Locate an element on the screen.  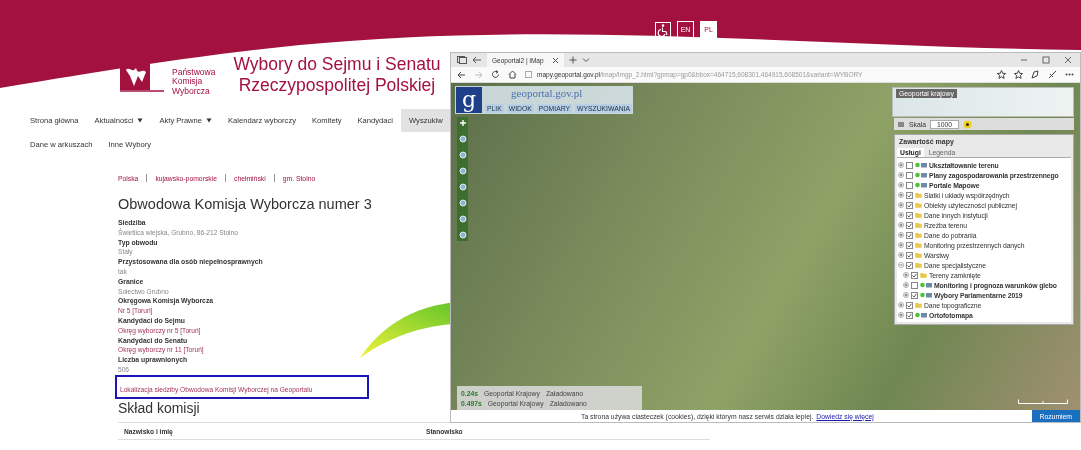
back-tabs-icon is located at coordinates (477, 60).